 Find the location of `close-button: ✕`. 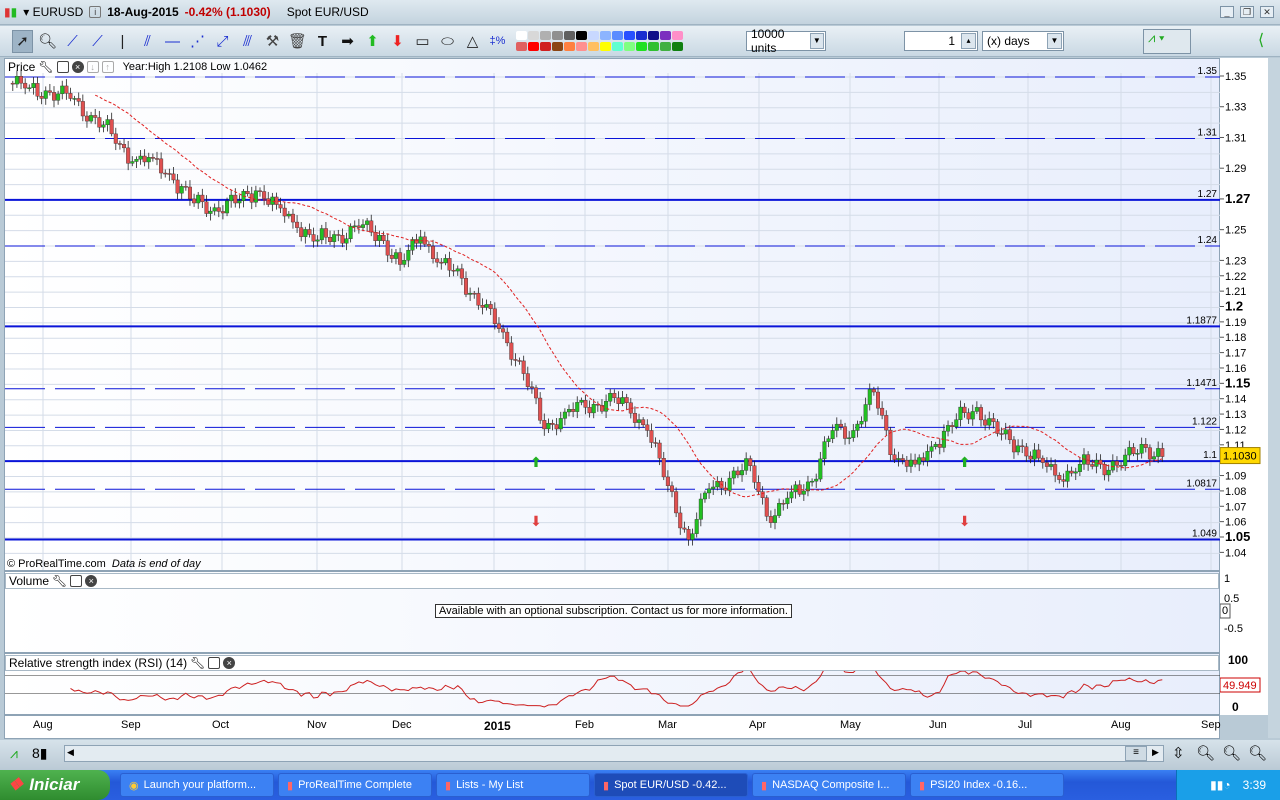

close-button: ✕ is located at coordinates (1267, 12).